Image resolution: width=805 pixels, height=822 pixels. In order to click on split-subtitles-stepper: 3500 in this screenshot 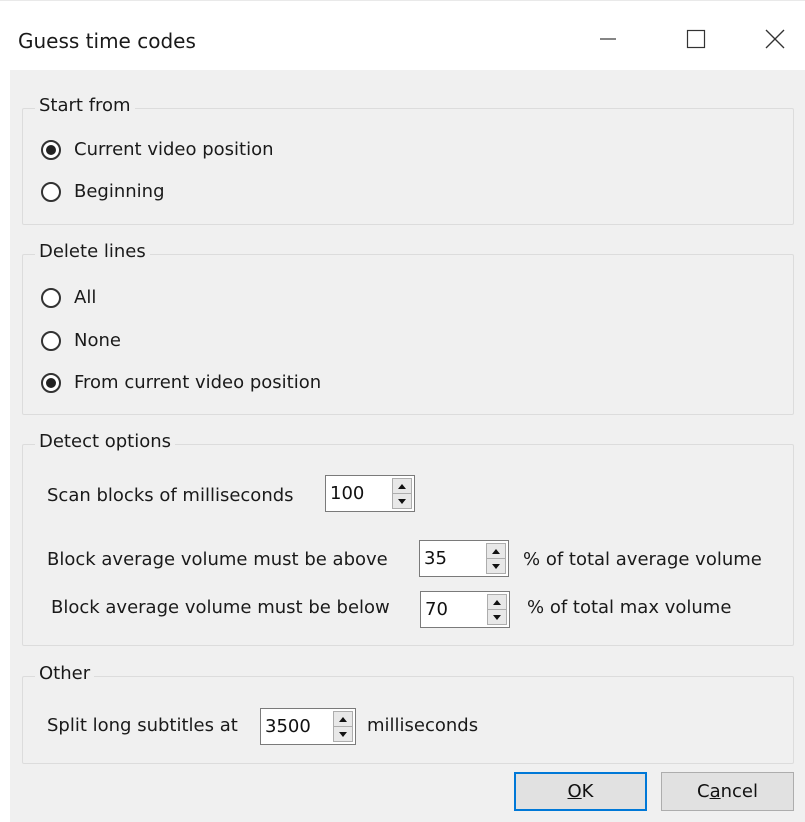, I will do `click(308, 726)`.